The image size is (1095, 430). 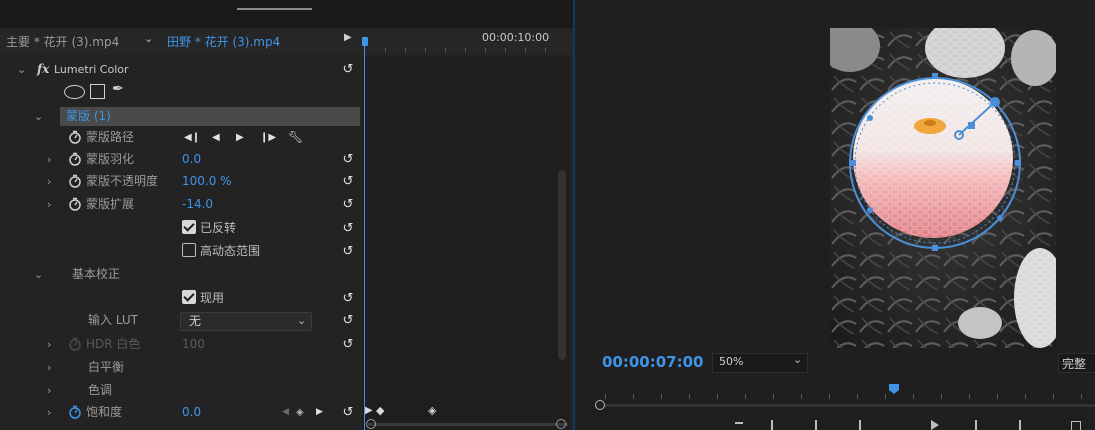 I want to click on export-frame-icon, so click(x=1076, y=425).